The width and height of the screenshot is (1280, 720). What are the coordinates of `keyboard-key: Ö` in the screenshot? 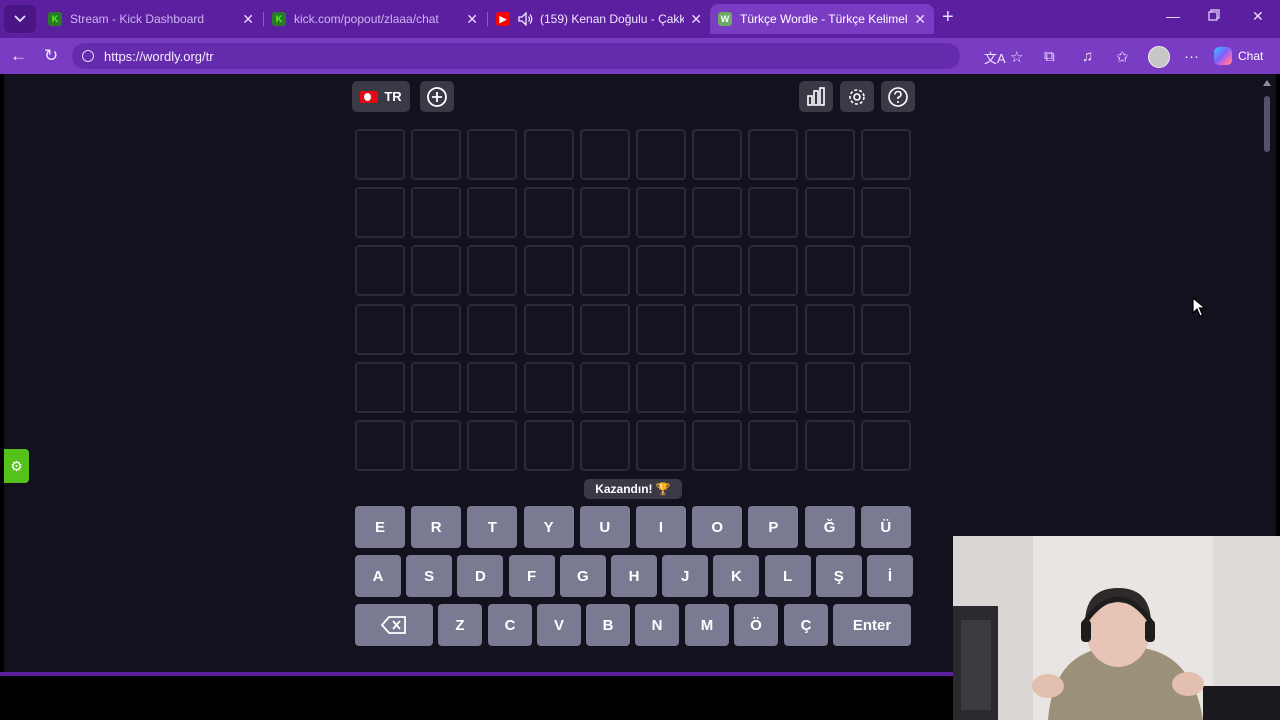 It's located at (756, 625).